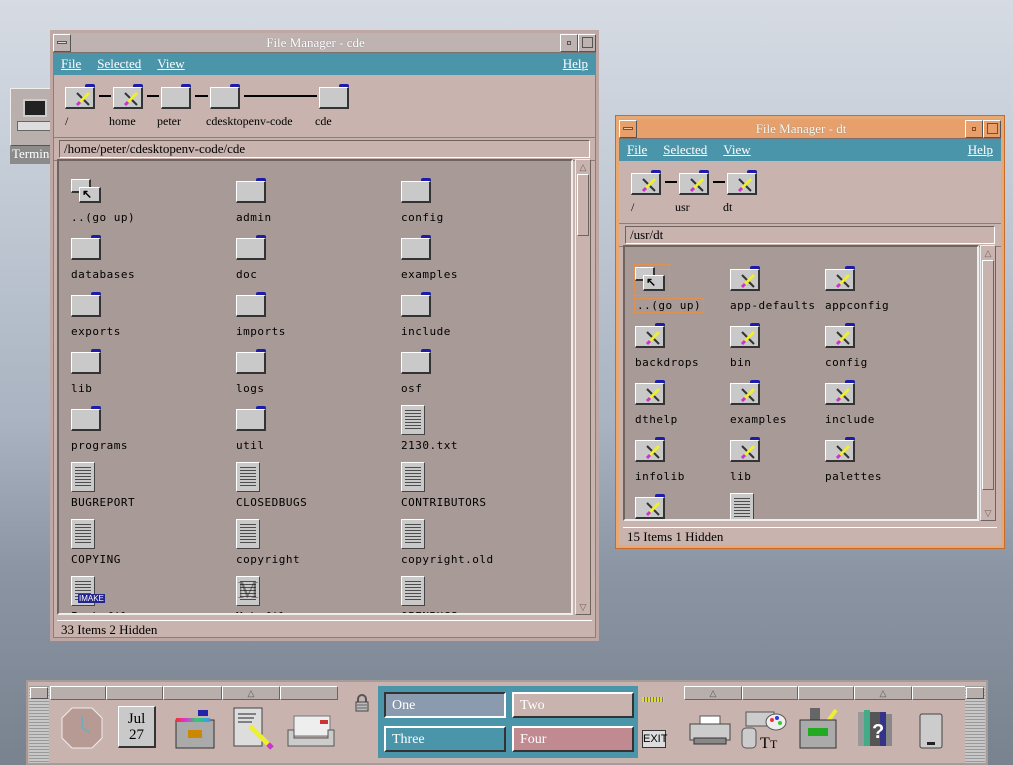  Describe the element at coordinates (770, 693) in the screenshot. I see `subpanel-arrow-style` at that location.